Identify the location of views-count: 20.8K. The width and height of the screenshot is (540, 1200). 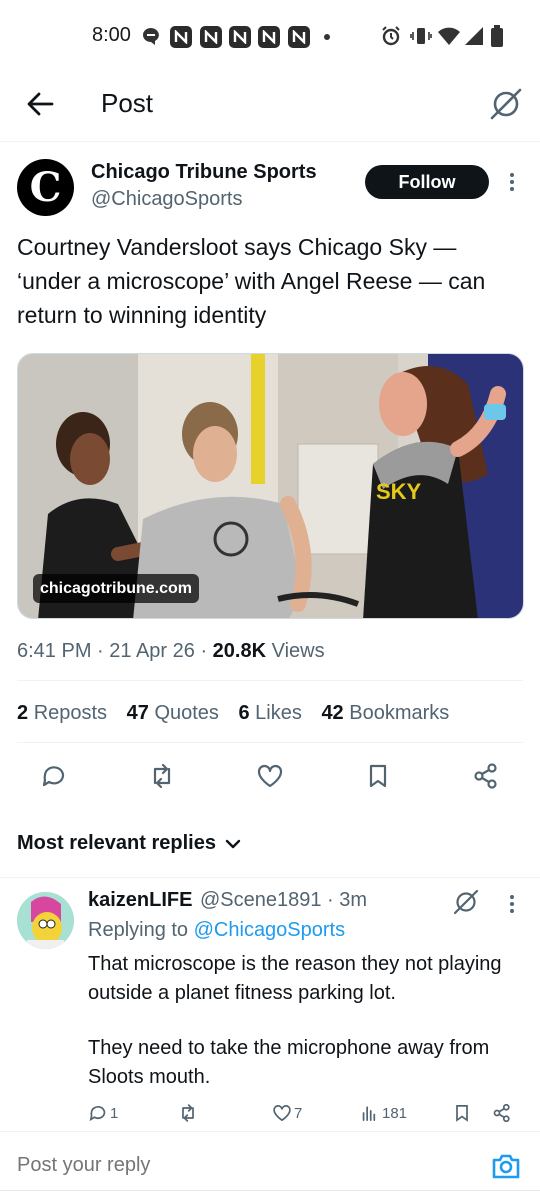
(239, 651).